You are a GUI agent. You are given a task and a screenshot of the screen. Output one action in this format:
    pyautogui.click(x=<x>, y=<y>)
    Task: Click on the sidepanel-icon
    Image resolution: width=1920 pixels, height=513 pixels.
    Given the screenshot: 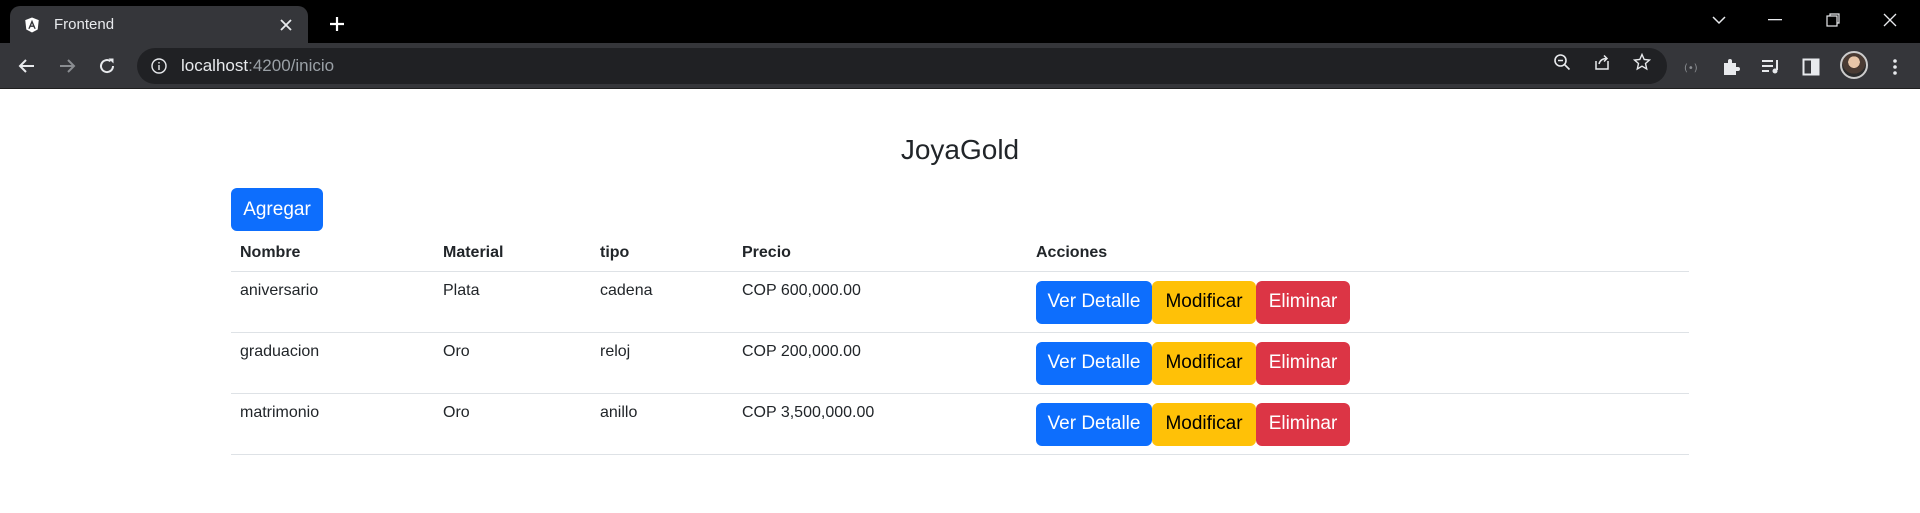 What is the action you would take?
    pyautogui.click(x=1811, y=67)
    